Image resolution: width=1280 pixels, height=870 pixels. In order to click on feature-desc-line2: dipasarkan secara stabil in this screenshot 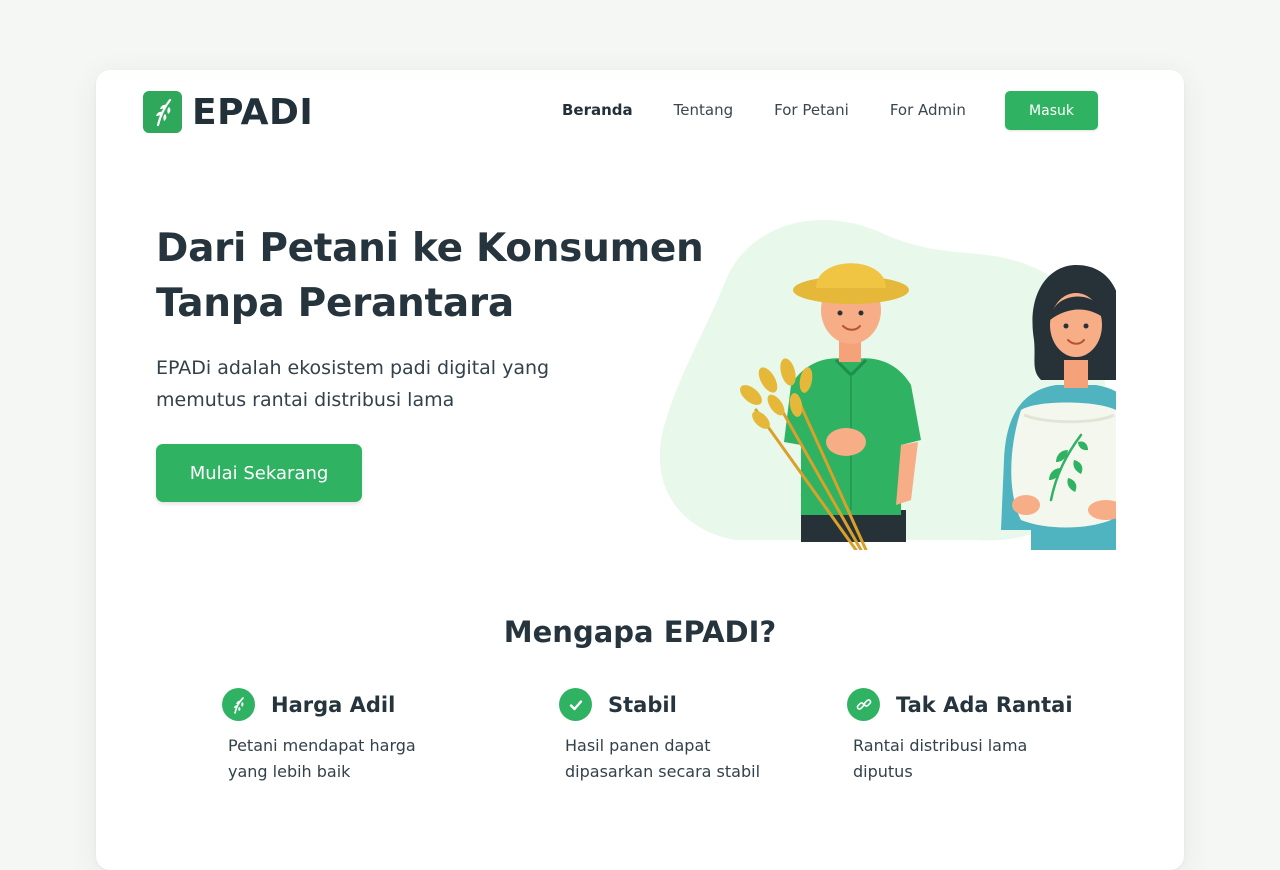, I will do `click(663, 771)`.